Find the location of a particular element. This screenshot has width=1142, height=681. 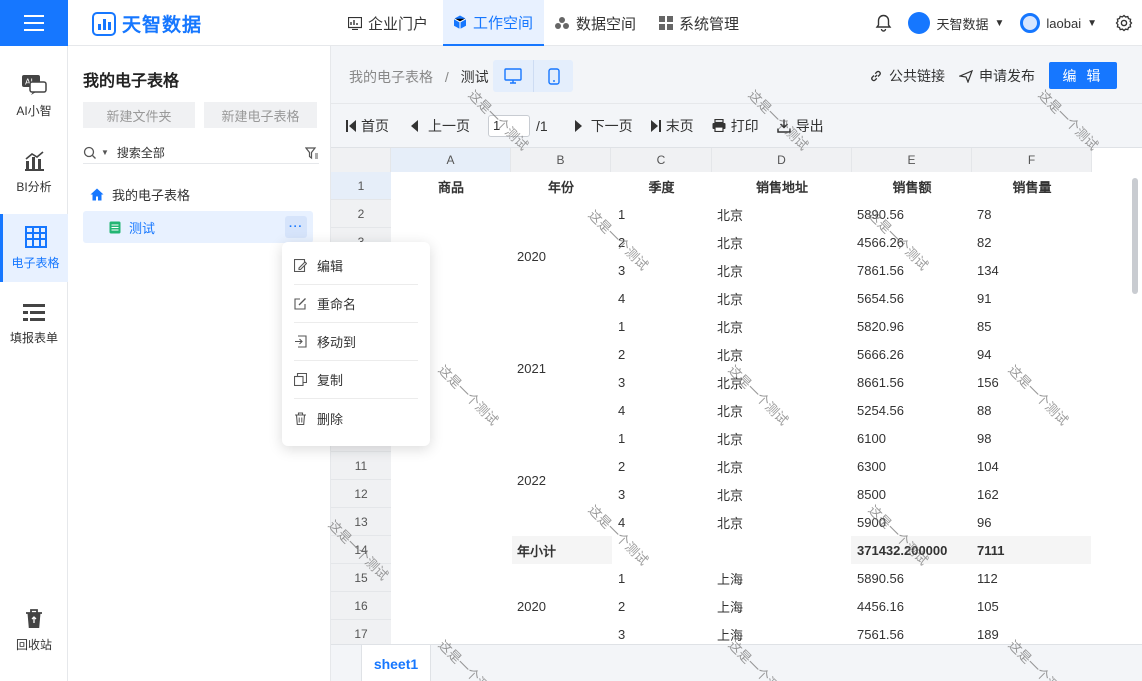

table-cell: 5666.26 is located at coordinates (880, 354).